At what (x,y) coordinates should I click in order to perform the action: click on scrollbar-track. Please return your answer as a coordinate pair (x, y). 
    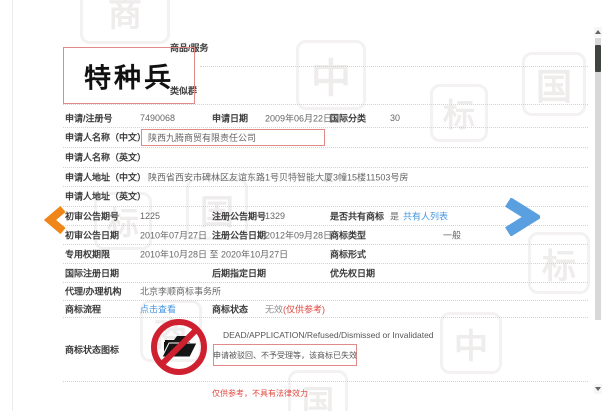
    Looking at the image, I should click on (598, 179).